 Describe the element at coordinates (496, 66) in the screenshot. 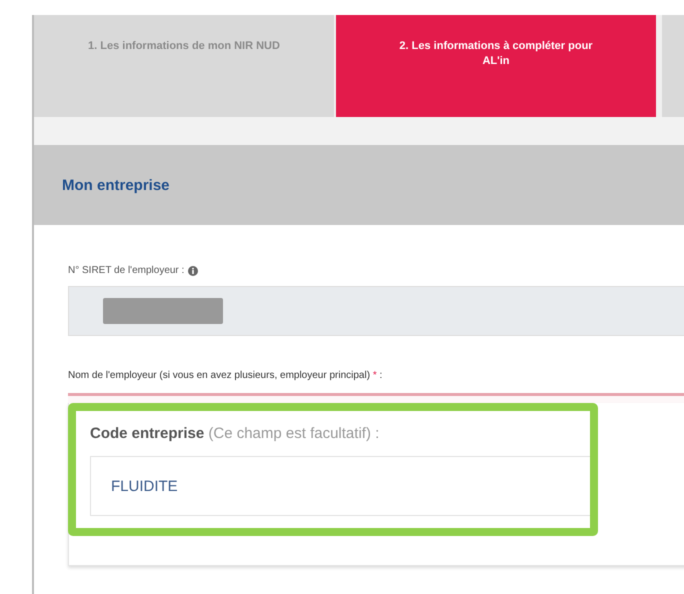

I see `step-tab: 2. Les informations à compléter pour AL'in` at that location.